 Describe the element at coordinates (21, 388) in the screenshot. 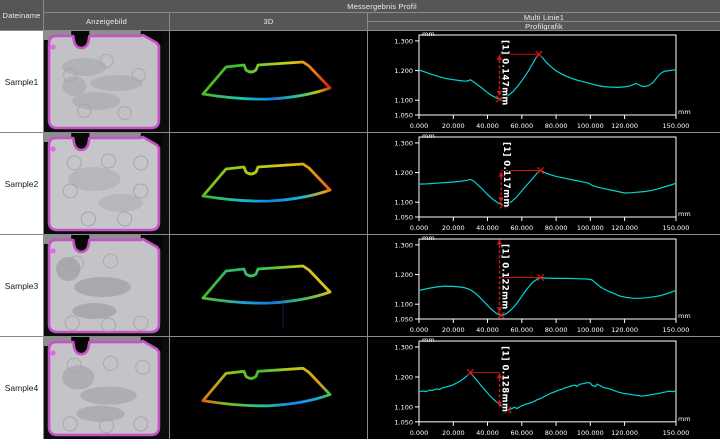

I see `sample-name-cell: Sample4` at that location.